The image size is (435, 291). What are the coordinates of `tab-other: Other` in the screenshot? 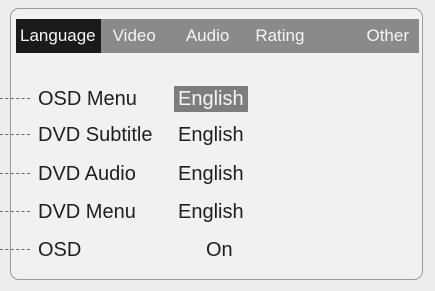 It's located at (387, 36).